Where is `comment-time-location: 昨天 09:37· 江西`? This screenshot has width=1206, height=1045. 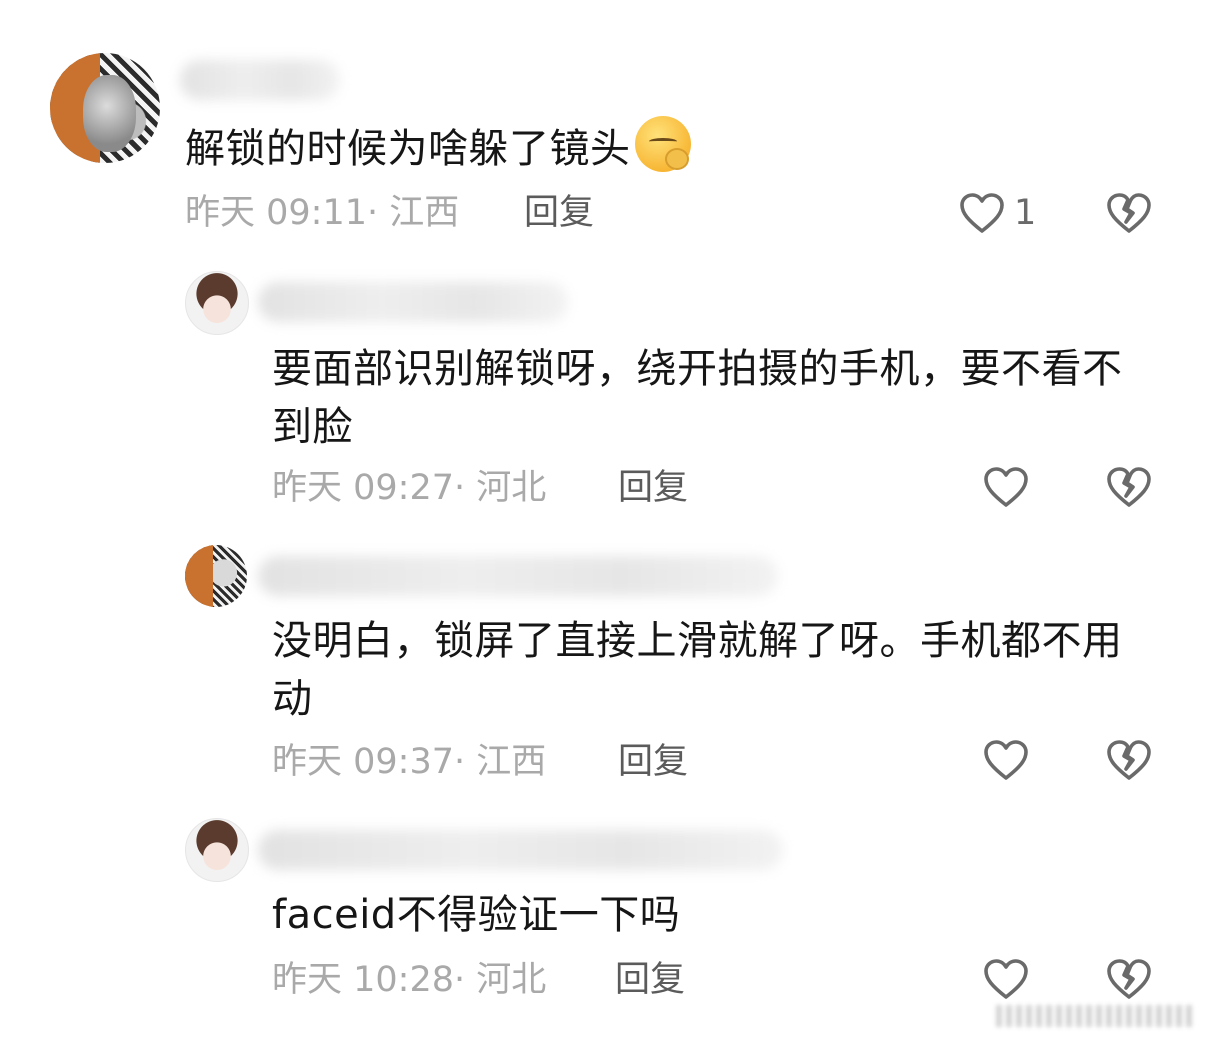 comment-time-location: 昨天 09:37· 江西 is located at coordinates (409, 762).